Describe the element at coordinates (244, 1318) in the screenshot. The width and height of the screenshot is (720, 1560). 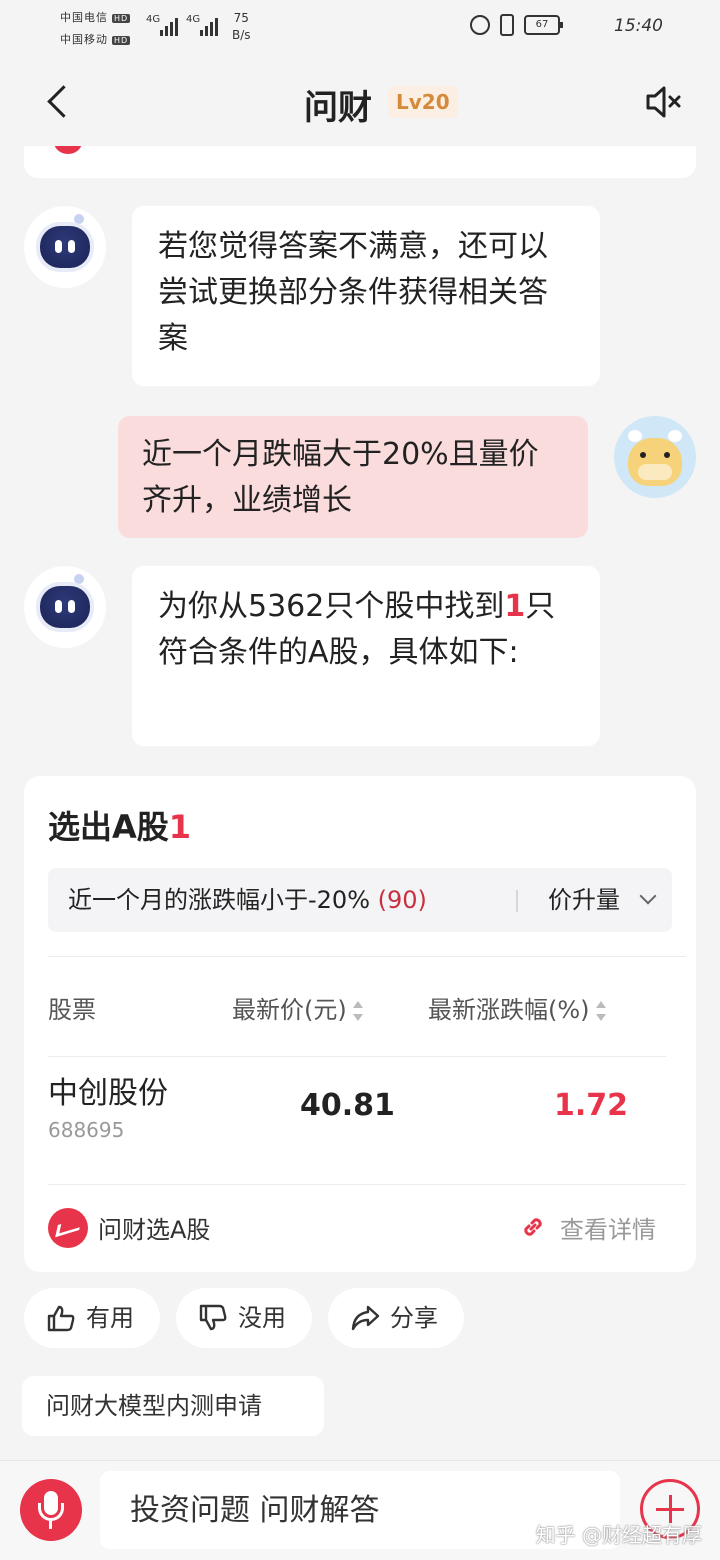
I see `useless-button: 没用` at that location.